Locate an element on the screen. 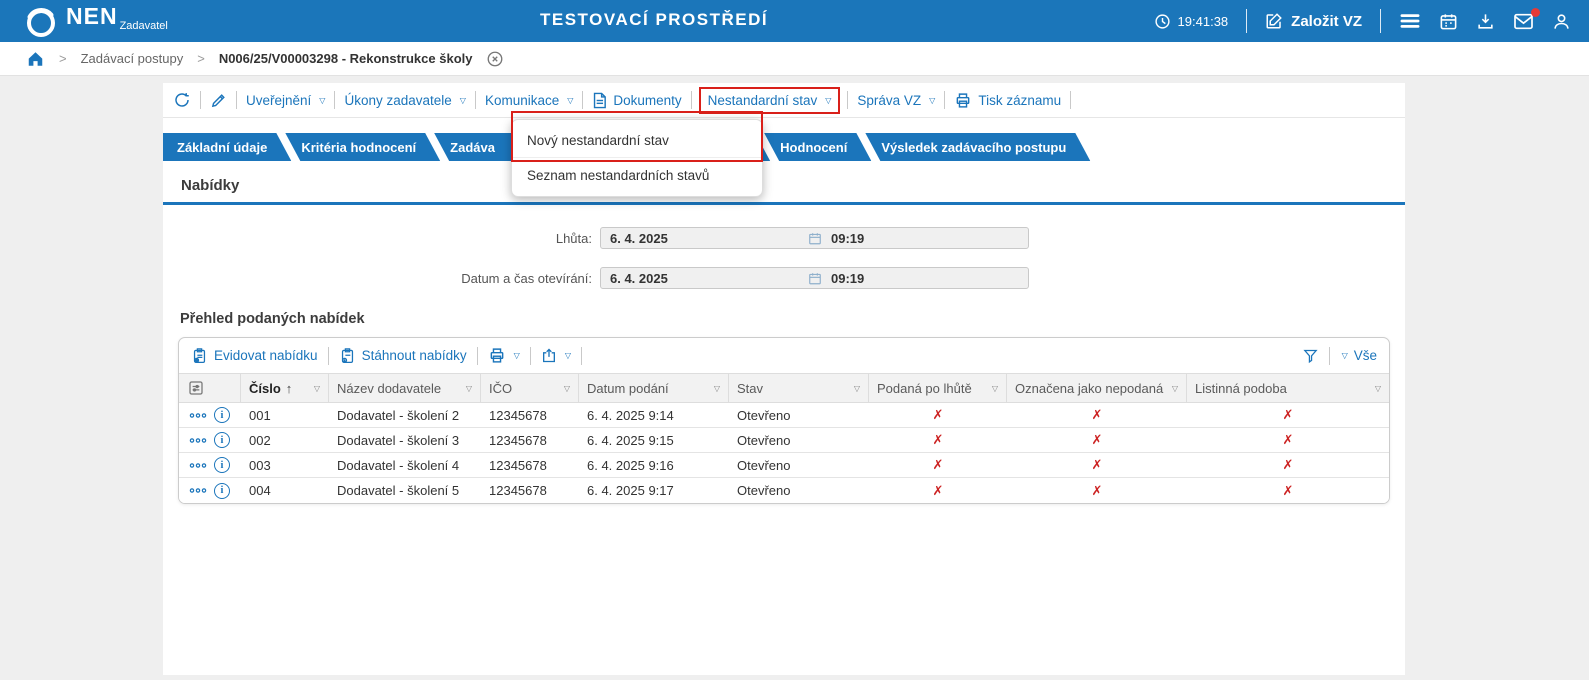  vse-filter-button: ▽ Vše is located at coordinates (1358, 355).